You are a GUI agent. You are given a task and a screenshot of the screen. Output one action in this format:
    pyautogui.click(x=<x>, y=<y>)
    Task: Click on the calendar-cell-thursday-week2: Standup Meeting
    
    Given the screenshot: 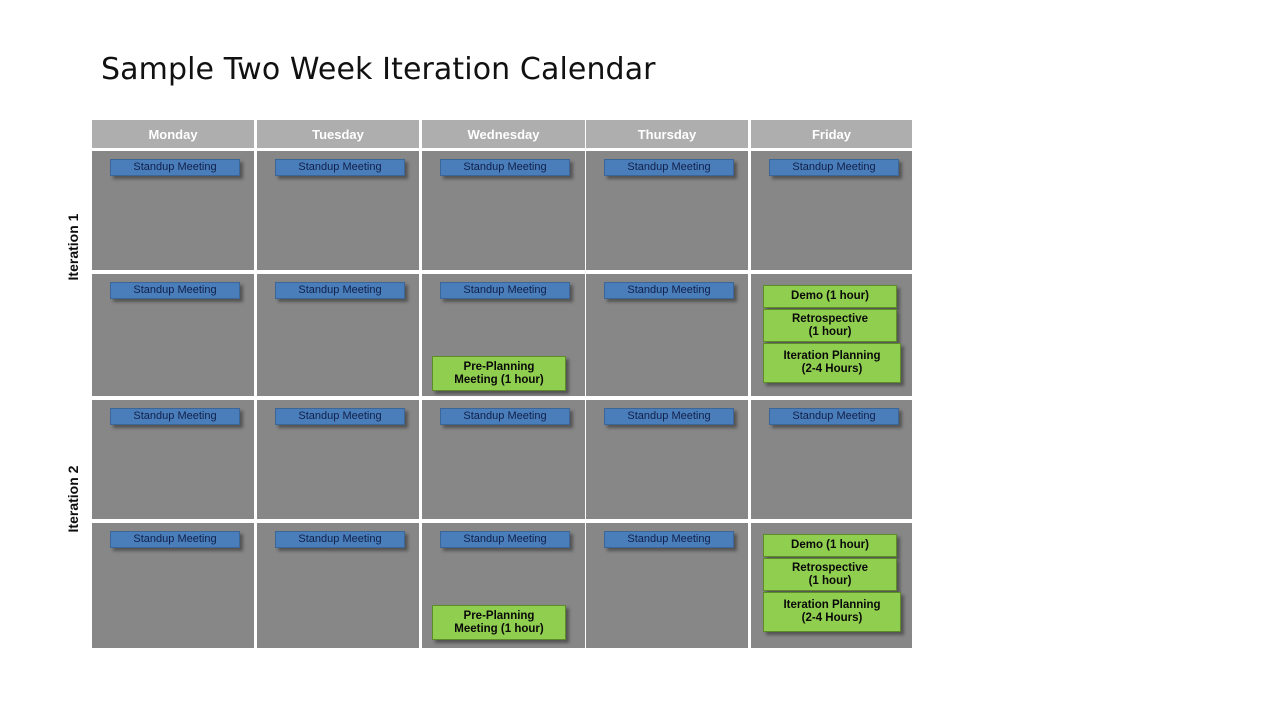 What is the action you would take?
    pyautogui.click(x=667, y=335)
    